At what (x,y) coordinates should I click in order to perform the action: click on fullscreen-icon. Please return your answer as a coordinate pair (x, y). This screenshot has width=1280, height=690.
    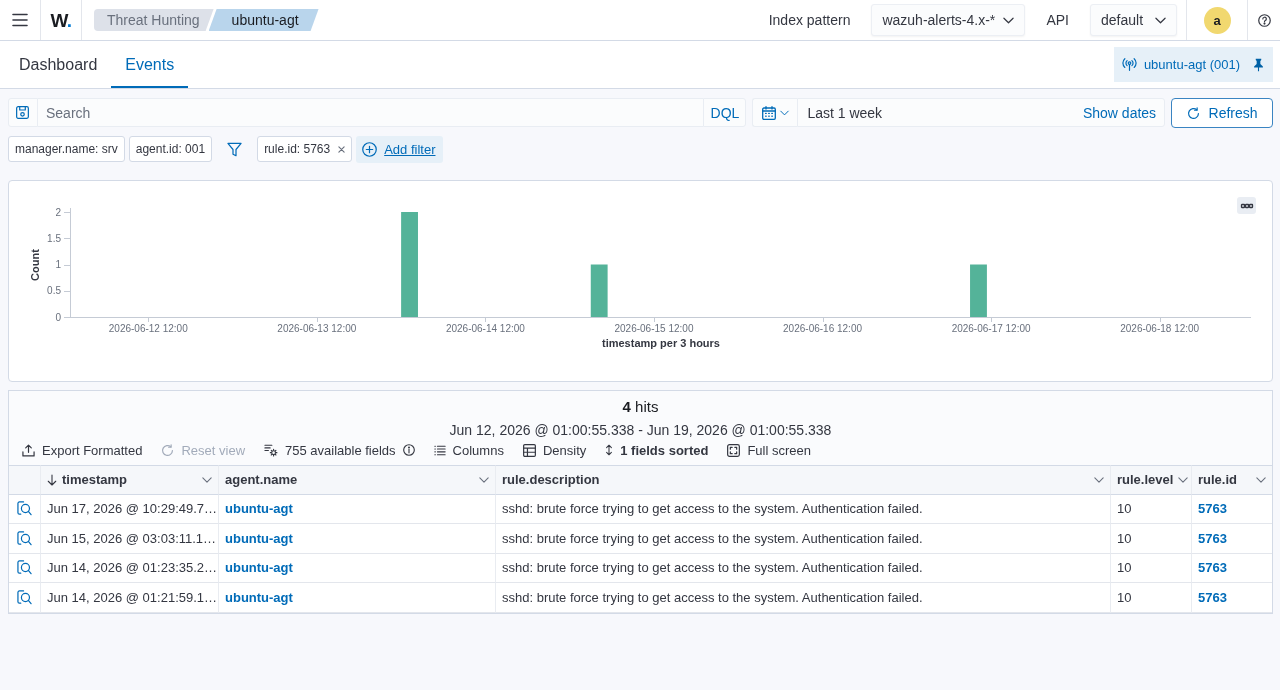
    Looking at the image, I should click on (734, 450).